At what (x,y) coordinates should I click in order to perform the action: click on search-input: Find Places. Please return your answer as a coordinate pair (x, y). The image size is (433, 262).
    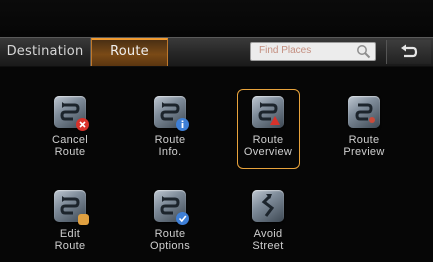
    Looking at the image, I should click on (313, 51).